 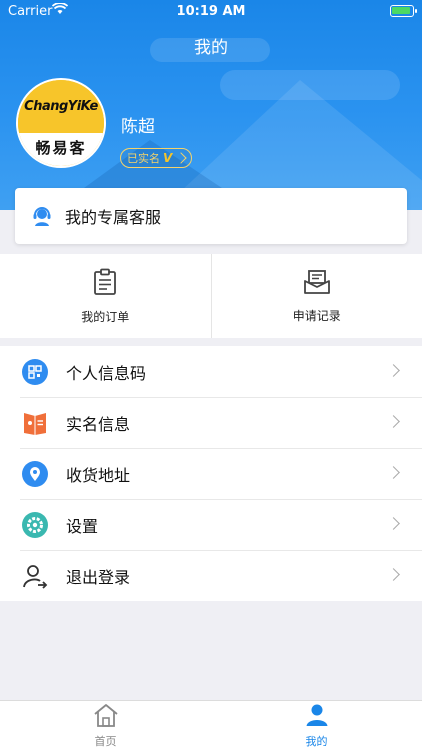 I want to click on tab-bar: 首页 我的, so click(x=211, y=725).